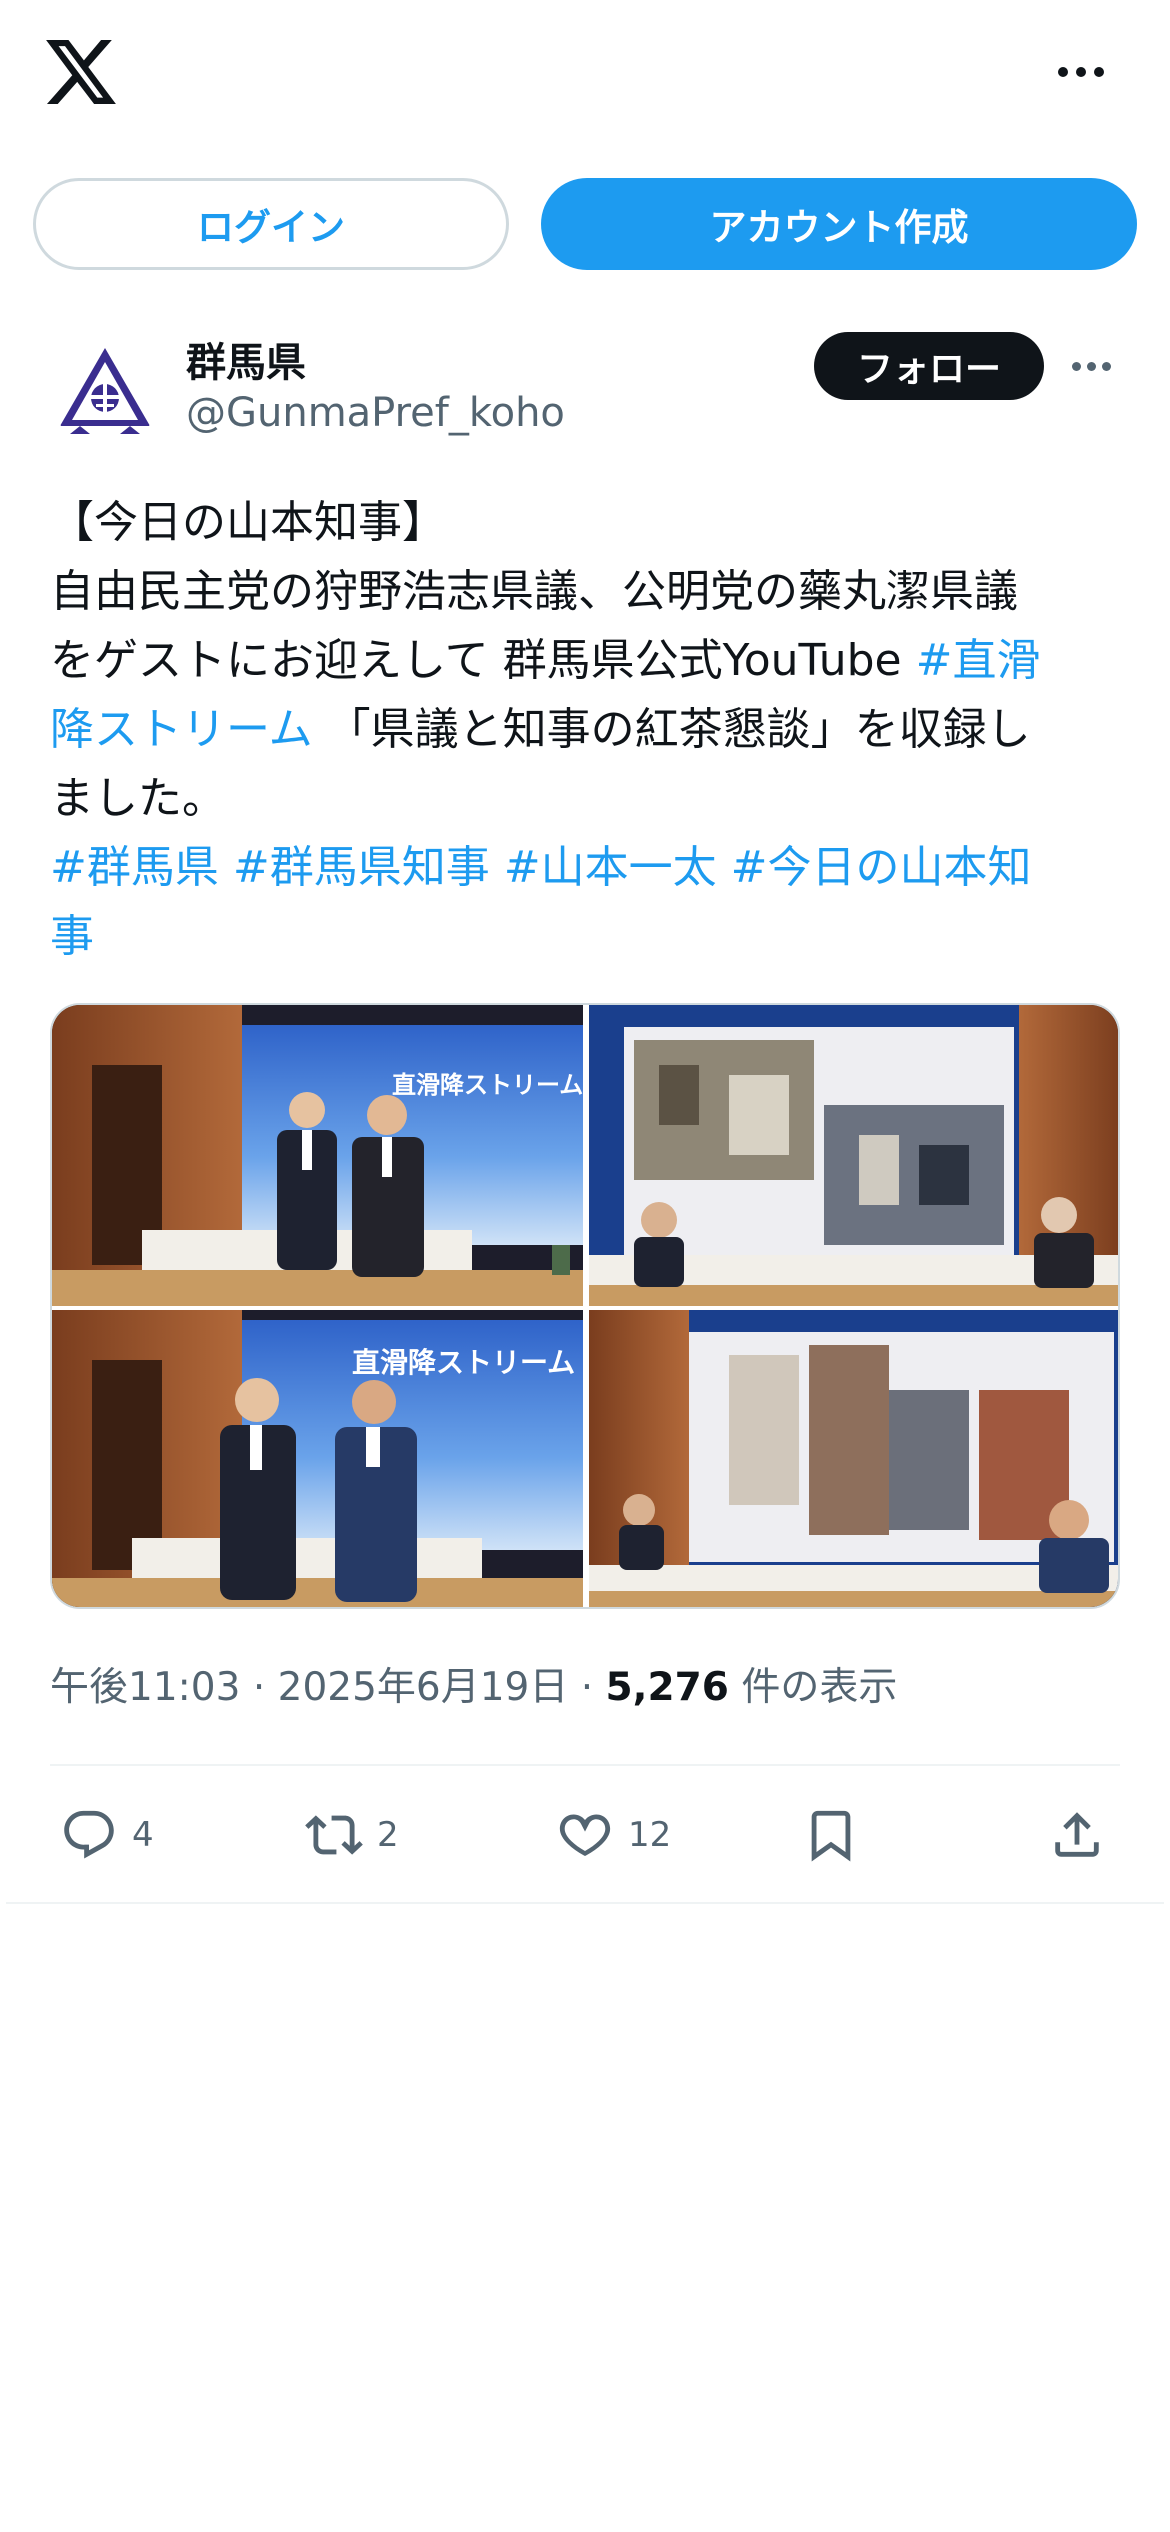  What do you see at coordinates (423, 1687) in the screenshot?
I see `tweet-date: 2025年6月19日` at bounding box center [423, 1687].